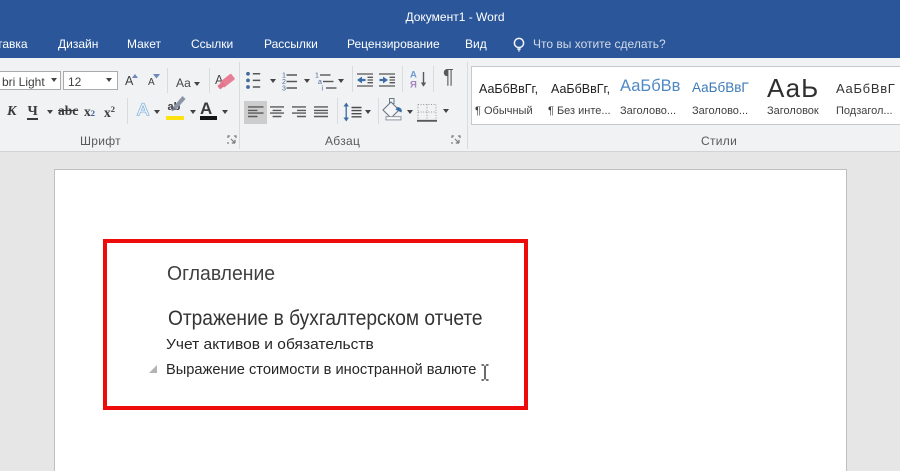 The image size is (900, 471). I want to click on svg-text: 3, so click(284, 89).